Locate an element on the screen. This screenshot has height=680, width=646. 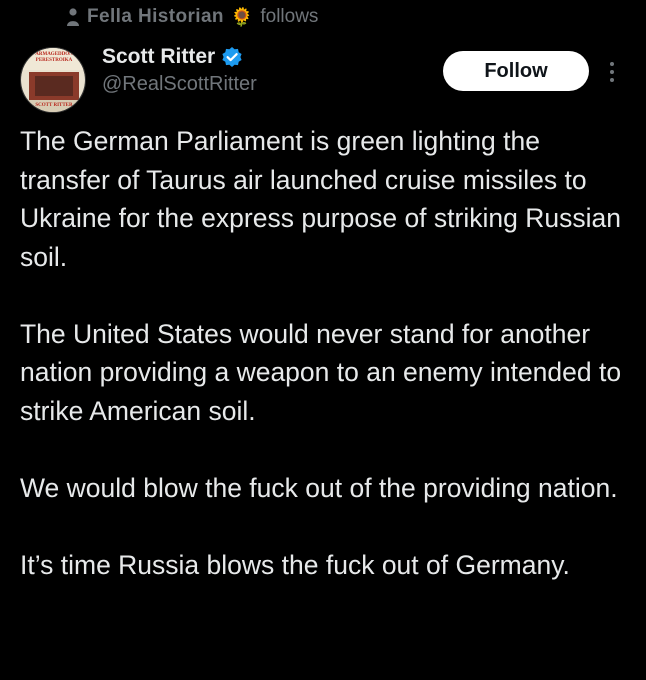
avatar: ARMAGEDDON PERESTROIKA SCOTT RITTER is located at coordinates (53, 80).